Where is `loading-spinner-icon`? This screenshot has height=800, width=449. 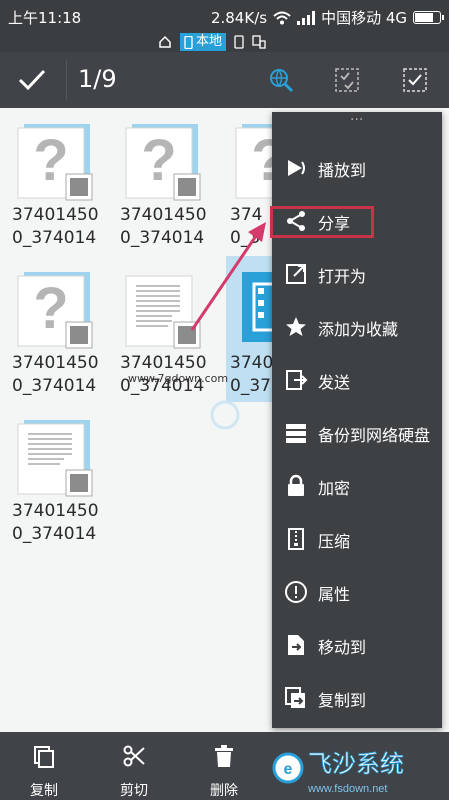 loading-spinner-icon is located at coordinates (225, 415).